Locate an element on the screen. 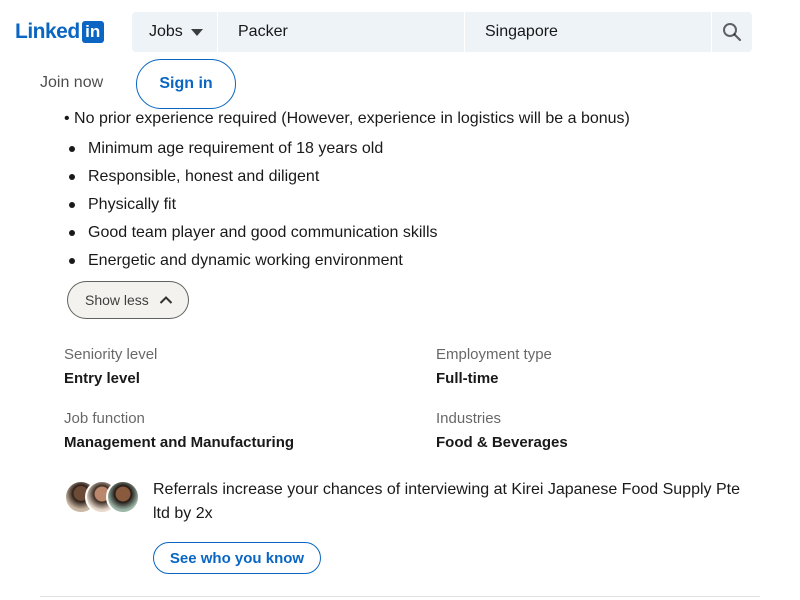 This screenshot has height=600, width=800. criteria-employment-type: Employment type Full-time is located at coordinates (494, 367).